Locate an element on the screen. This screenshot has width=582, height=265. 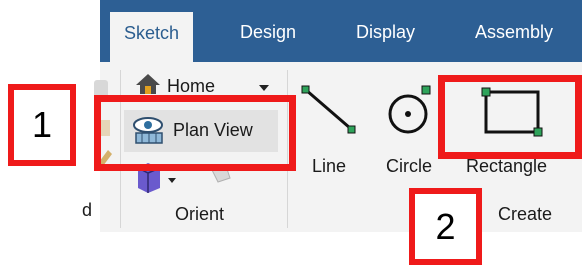
tab-sketch: Sketch is located at coordinates (152, 37).